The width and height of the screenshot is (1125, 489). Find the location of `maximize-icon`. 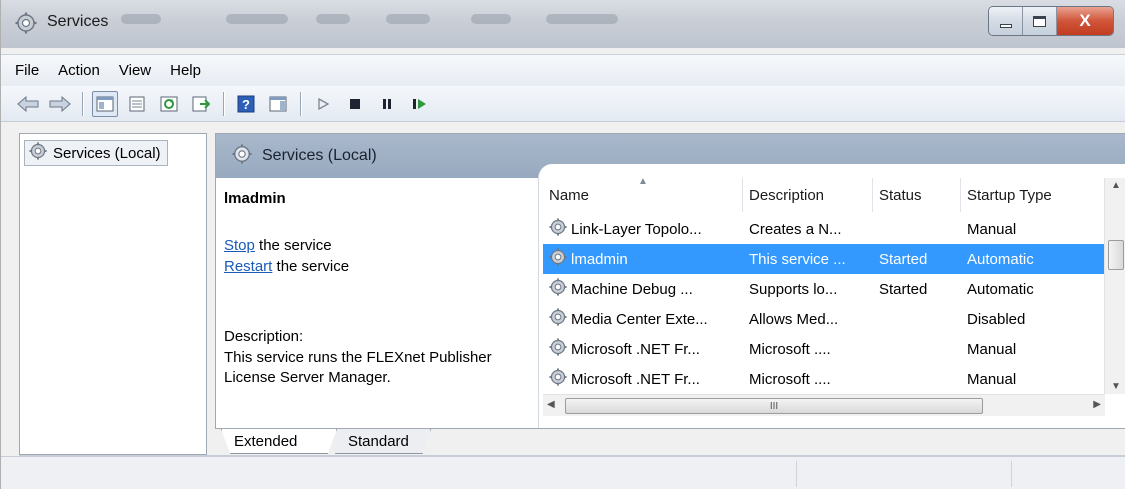

maximize-icon is located at coordinates (1039, 21).